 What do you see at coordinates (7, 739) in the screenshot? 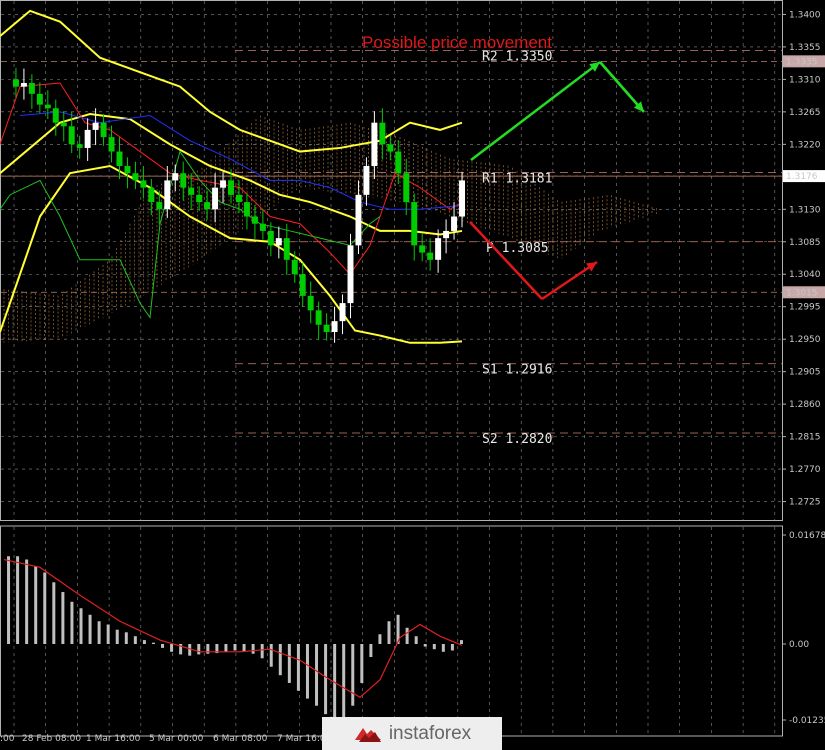
I see `time-tick-label-partial: :00` at bounding box center [7, 739].